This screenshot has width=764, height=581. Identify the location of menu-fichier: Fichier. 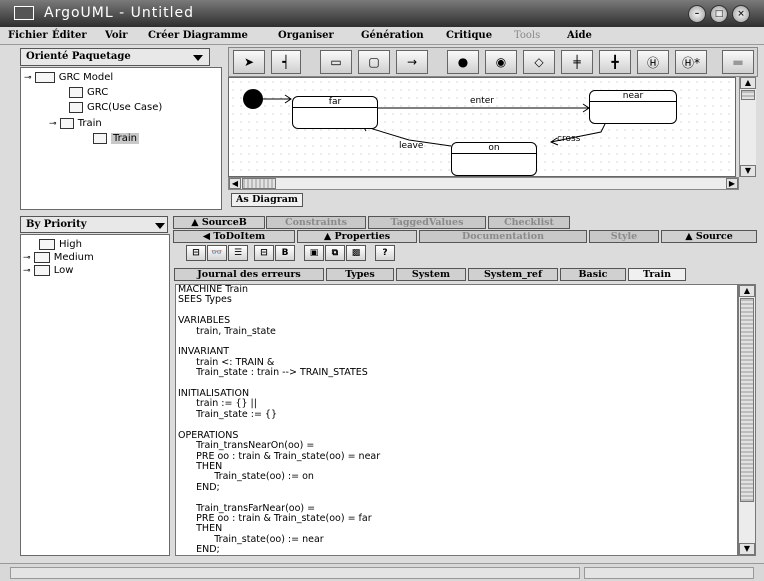
(28, 35).